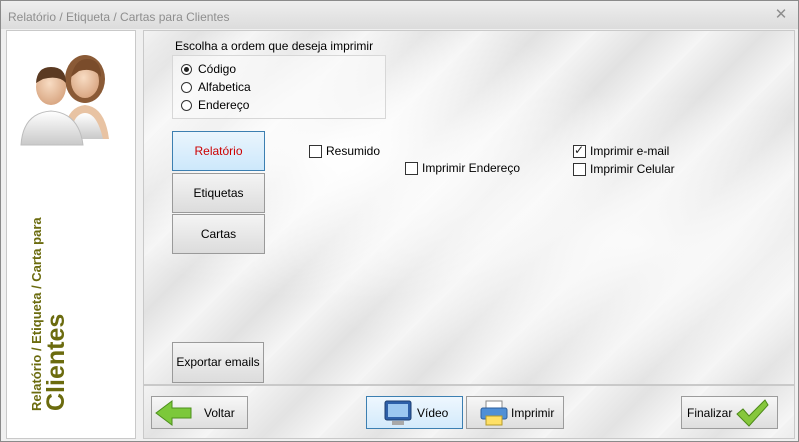 This screenshot has height=442, width=799. I want to click on order-label: Escolha a ordem que deseja imprimir, so click(274, 46).